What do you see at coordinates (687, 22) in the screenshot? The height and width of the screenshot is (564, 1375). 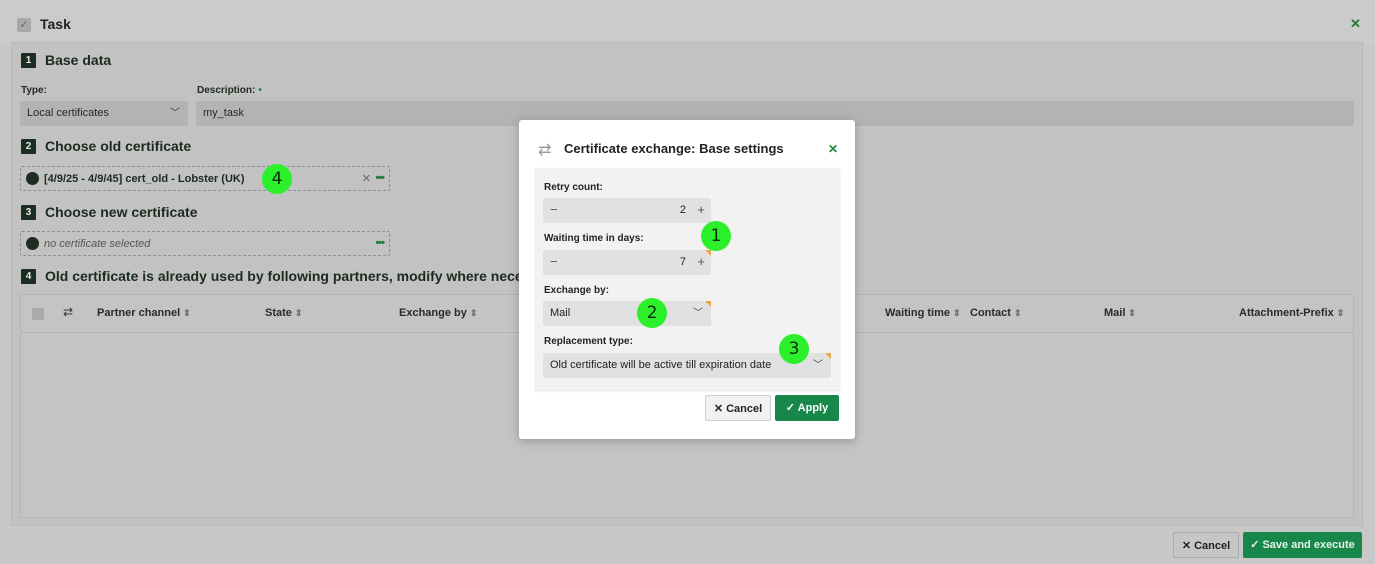 I see `task-header: ✓ Task ✕` at bounding box center [687, 22].